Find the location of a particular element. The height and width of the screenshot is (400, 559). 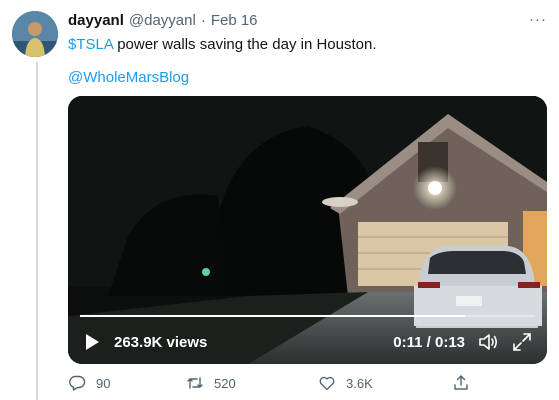

video-progress-track is located at coordinates (307, 316).